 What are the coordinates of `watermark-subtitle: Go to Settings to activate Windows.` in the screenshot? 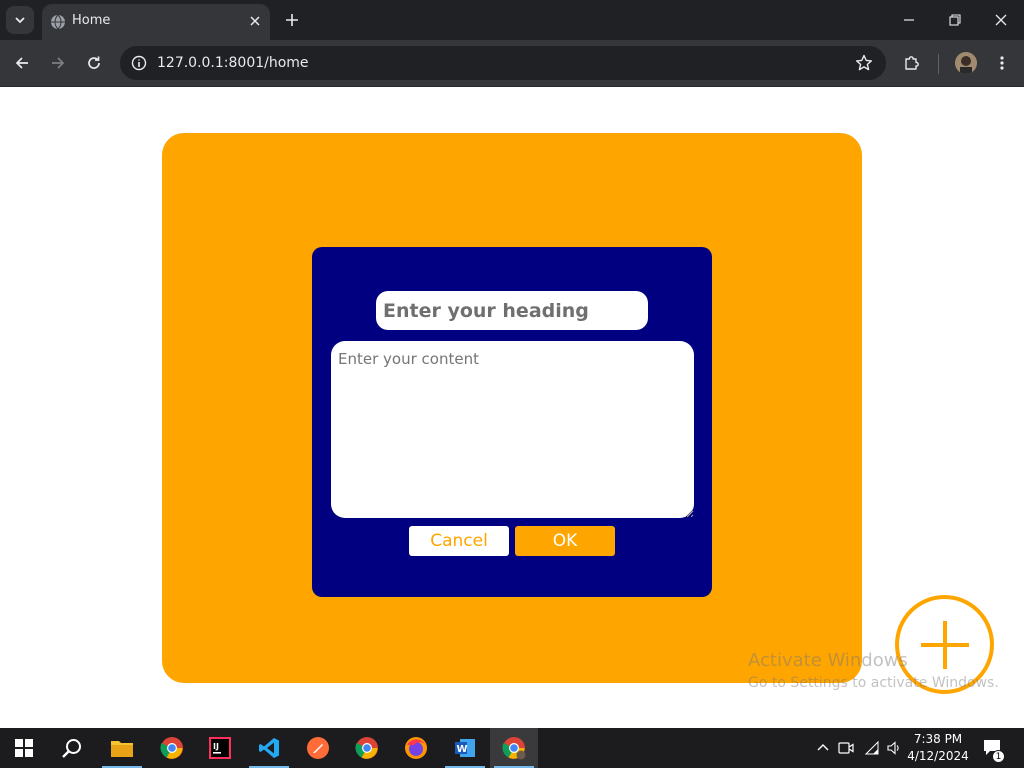 It's located at (873, 683).